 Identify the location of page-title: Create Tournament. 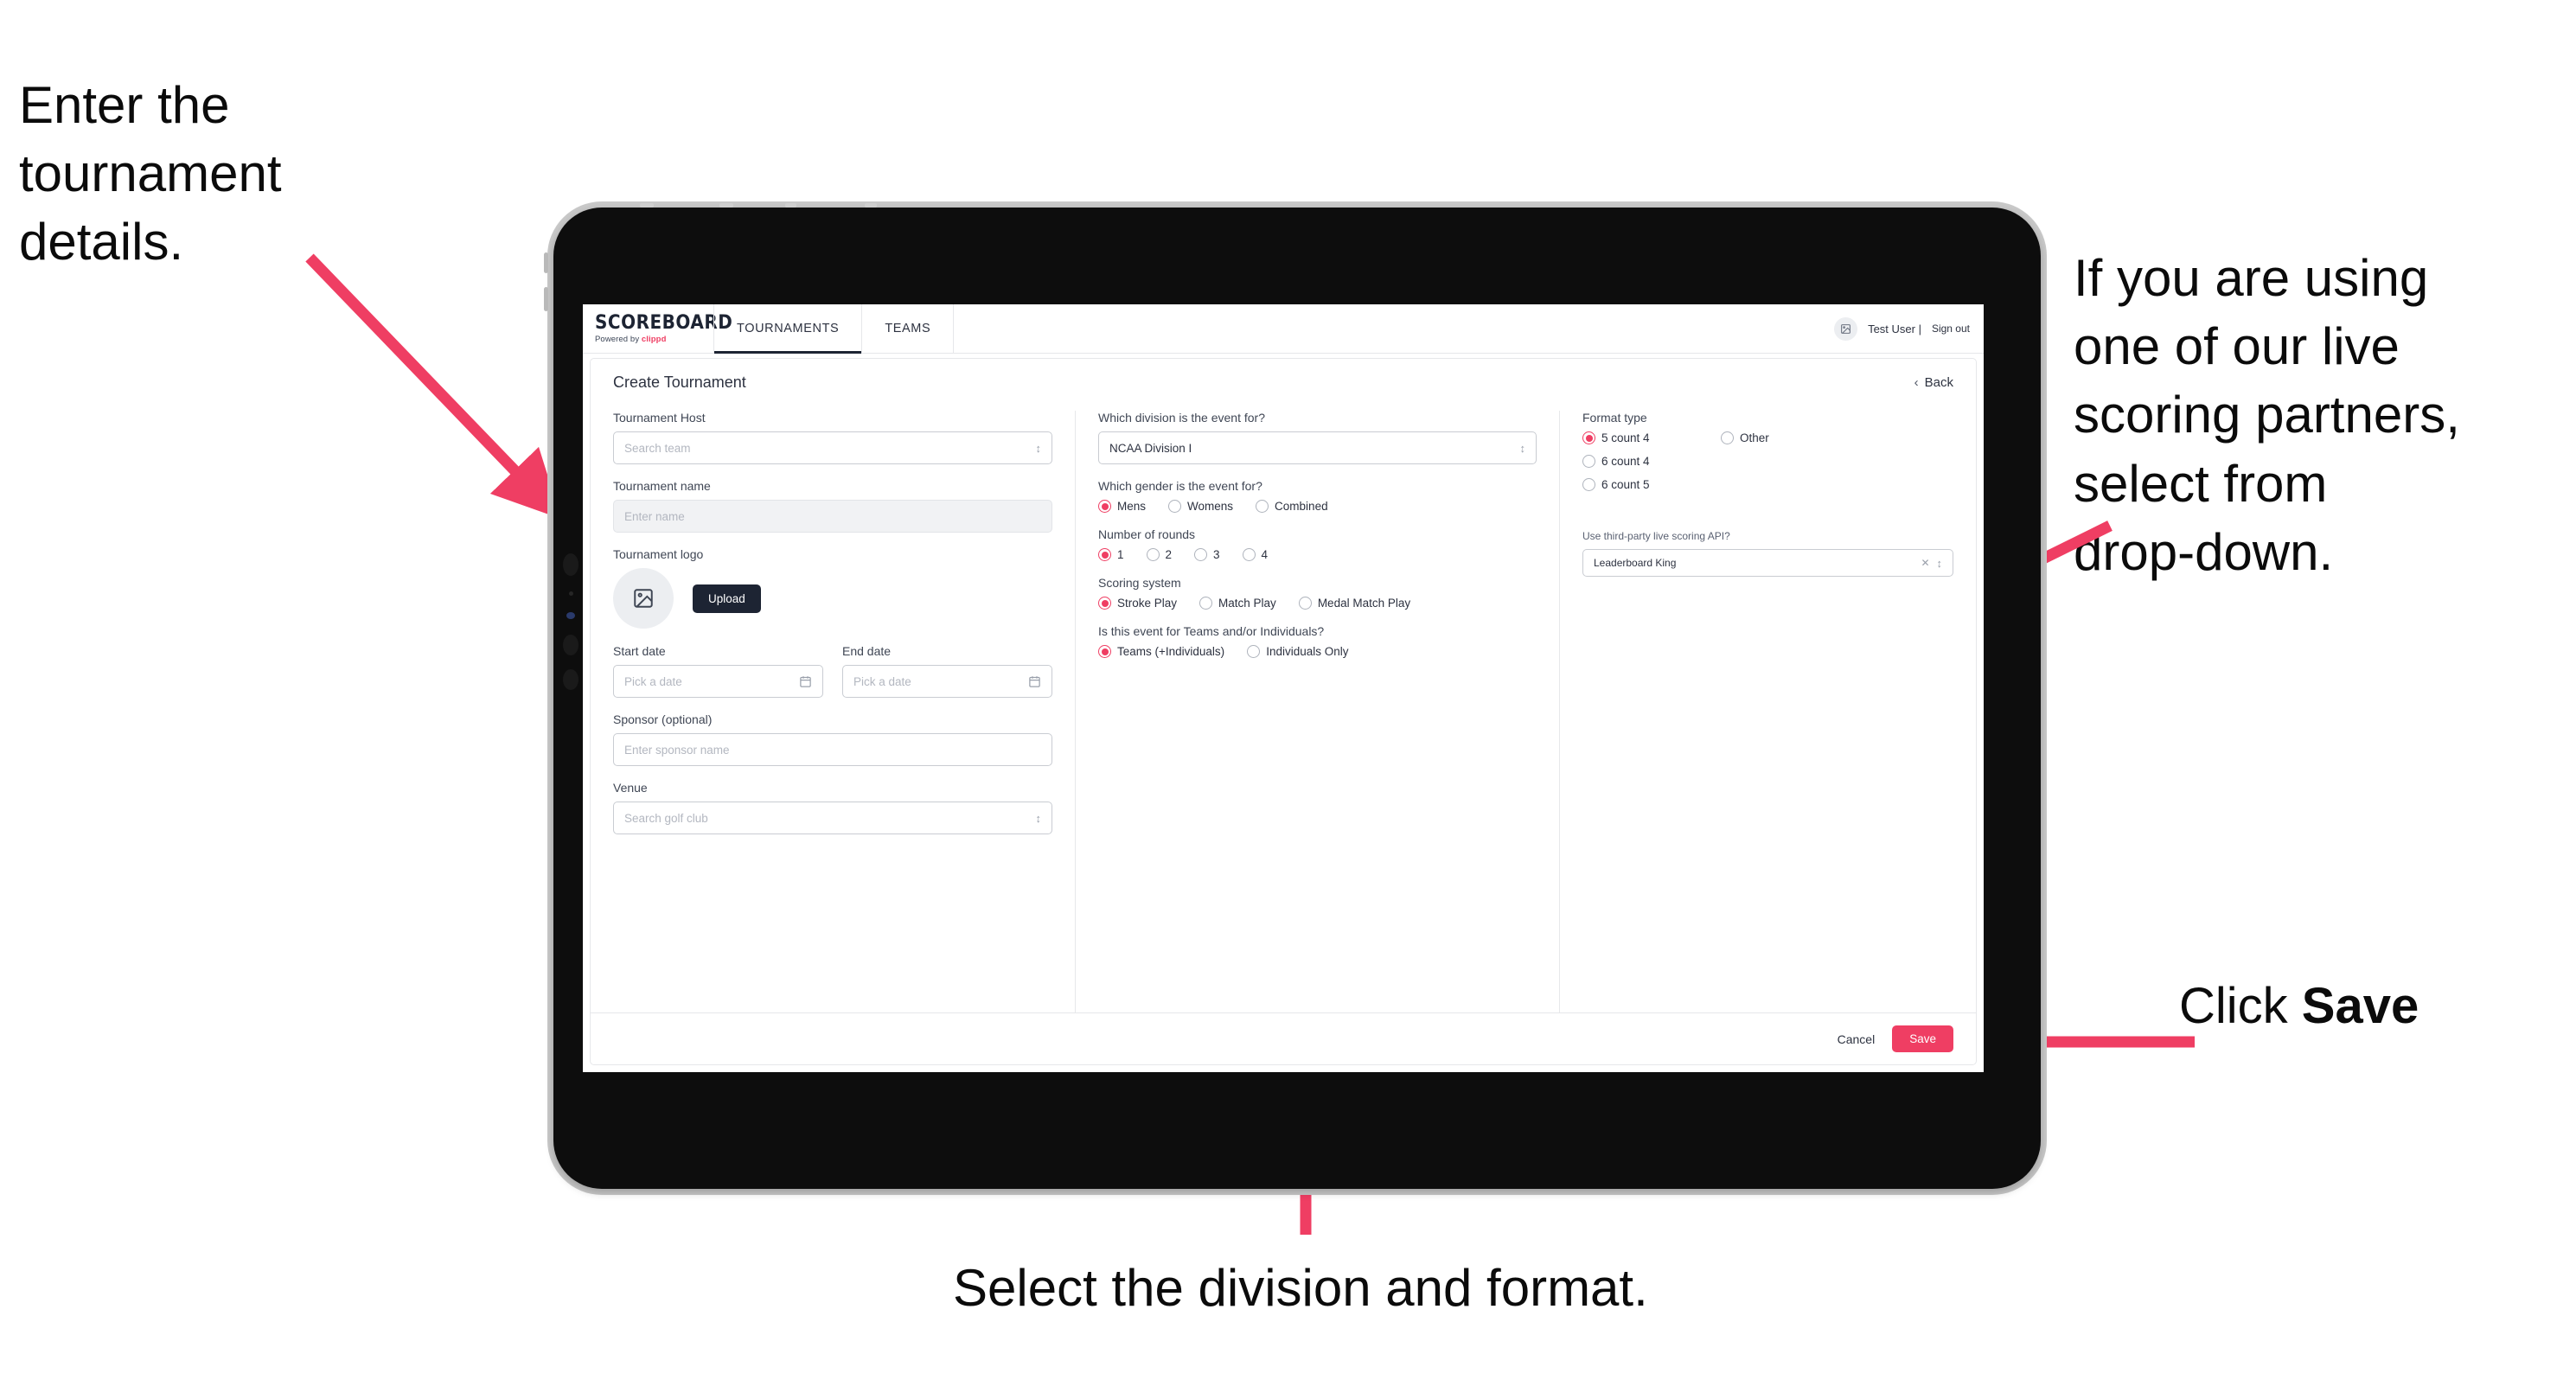
(679, 382).